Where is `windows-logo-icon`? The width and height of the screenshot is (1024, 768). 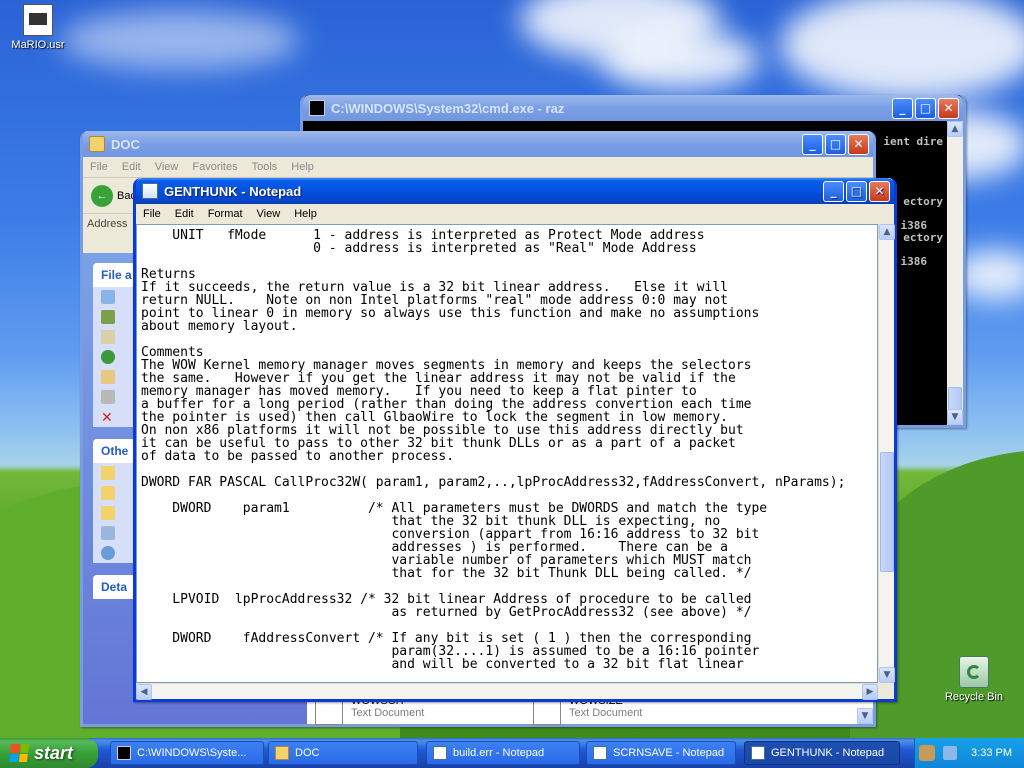 windows-logo-icon is located at coordinates (19, 753).